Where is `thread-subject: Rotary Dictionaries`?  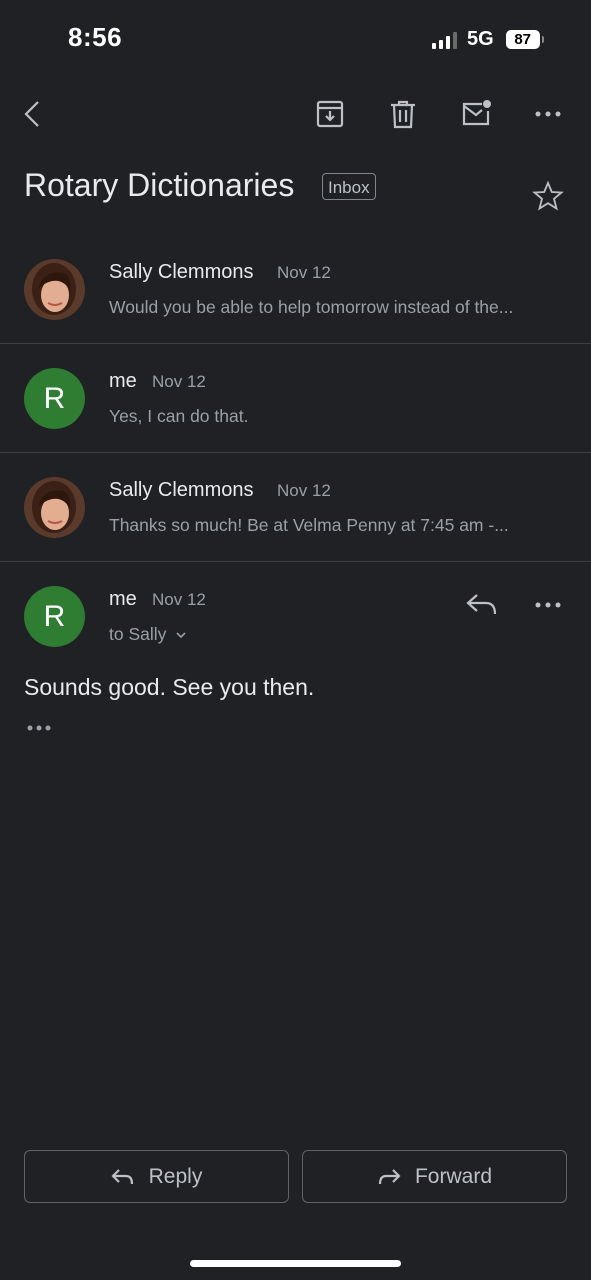 thread-subject: Rotary Dictionaries is located at coordinates (159, 185).